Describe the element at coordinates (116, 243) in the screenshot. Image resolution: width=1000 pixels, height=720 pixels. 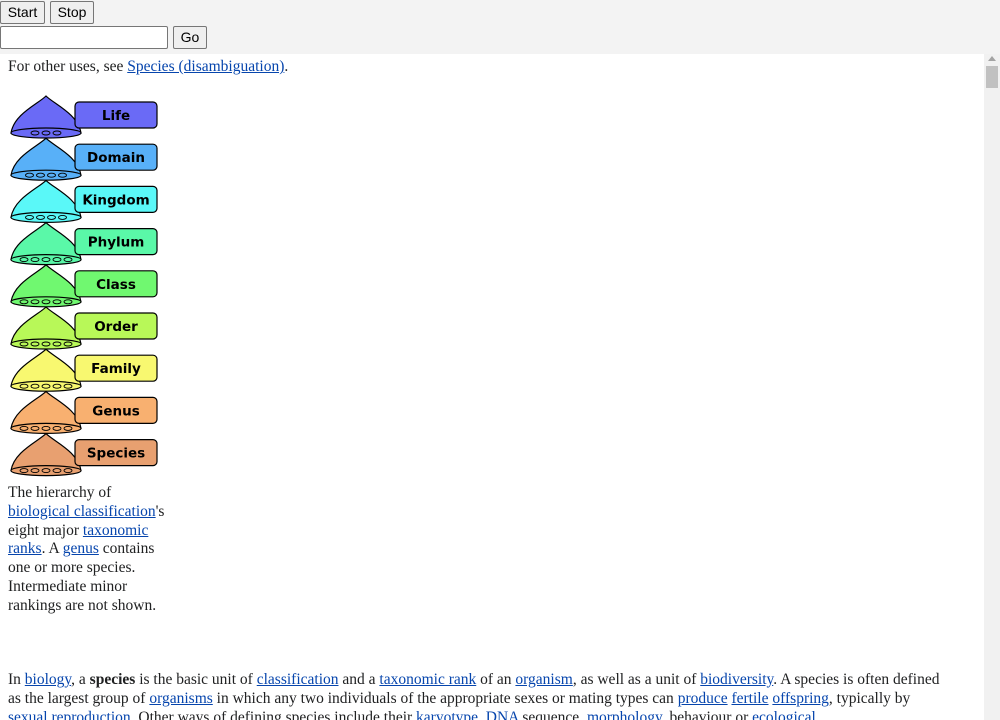
I see `rank-label: Phylum` at that location.